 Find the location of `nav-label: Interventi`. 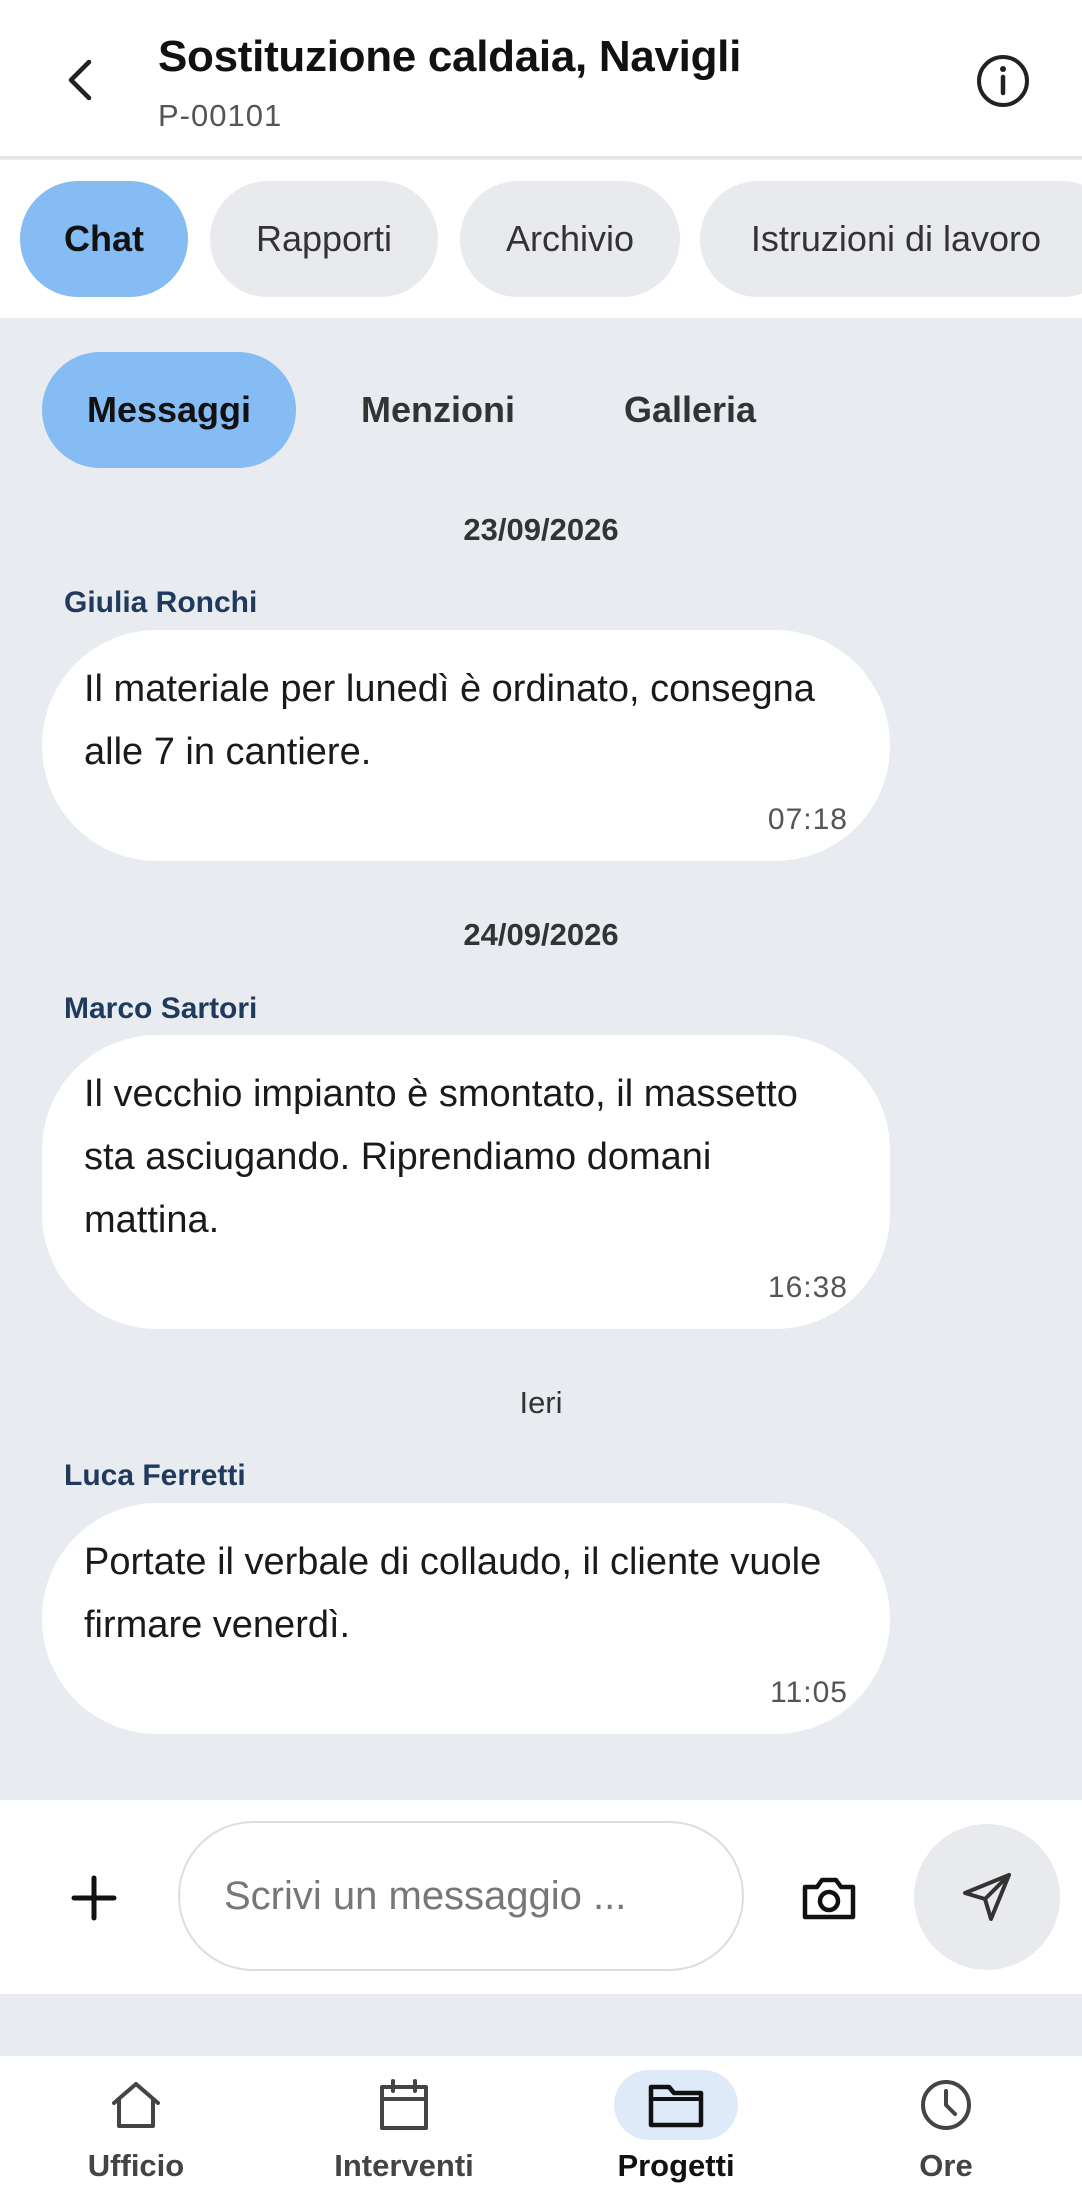

nav-label: Interventi is located at coordinates (404, 2165).